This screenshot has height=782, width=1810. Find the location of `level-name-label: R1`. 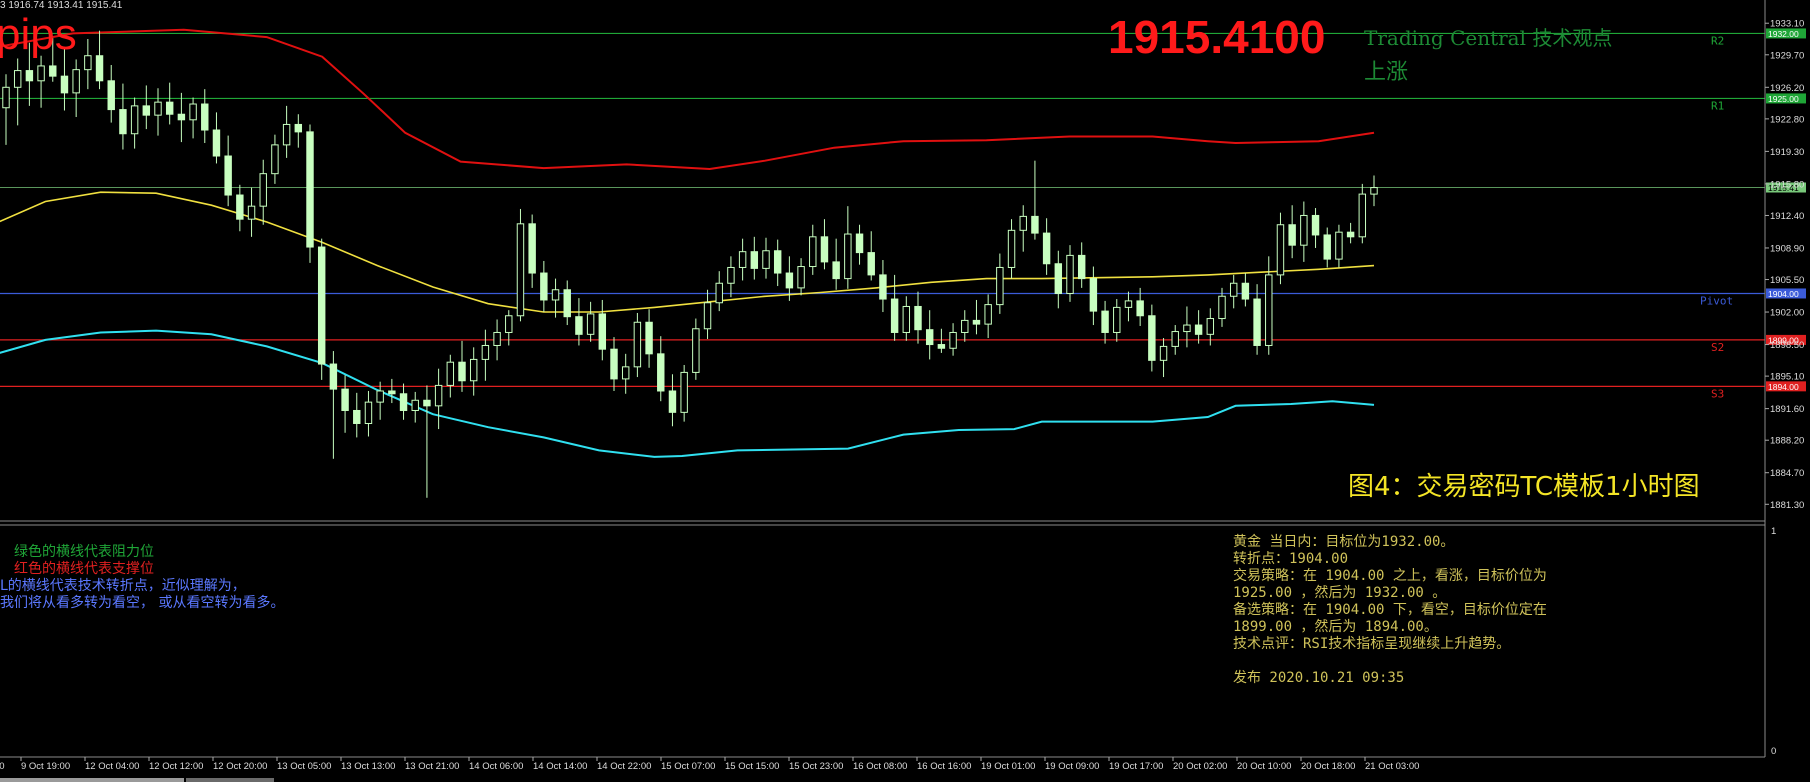

level-name-label: R1 is located at coordinates (1717, 105).